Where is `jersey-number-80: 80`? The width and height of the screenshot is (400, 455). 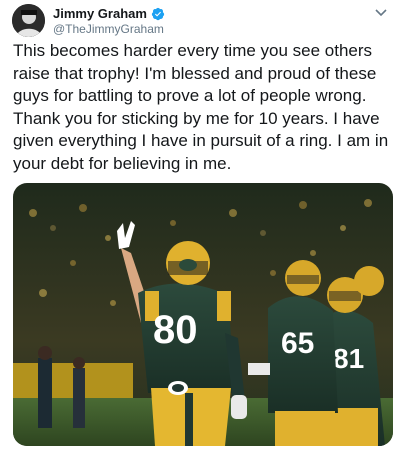
jersey-number-80: 80 is located at coordinates (175, 330).